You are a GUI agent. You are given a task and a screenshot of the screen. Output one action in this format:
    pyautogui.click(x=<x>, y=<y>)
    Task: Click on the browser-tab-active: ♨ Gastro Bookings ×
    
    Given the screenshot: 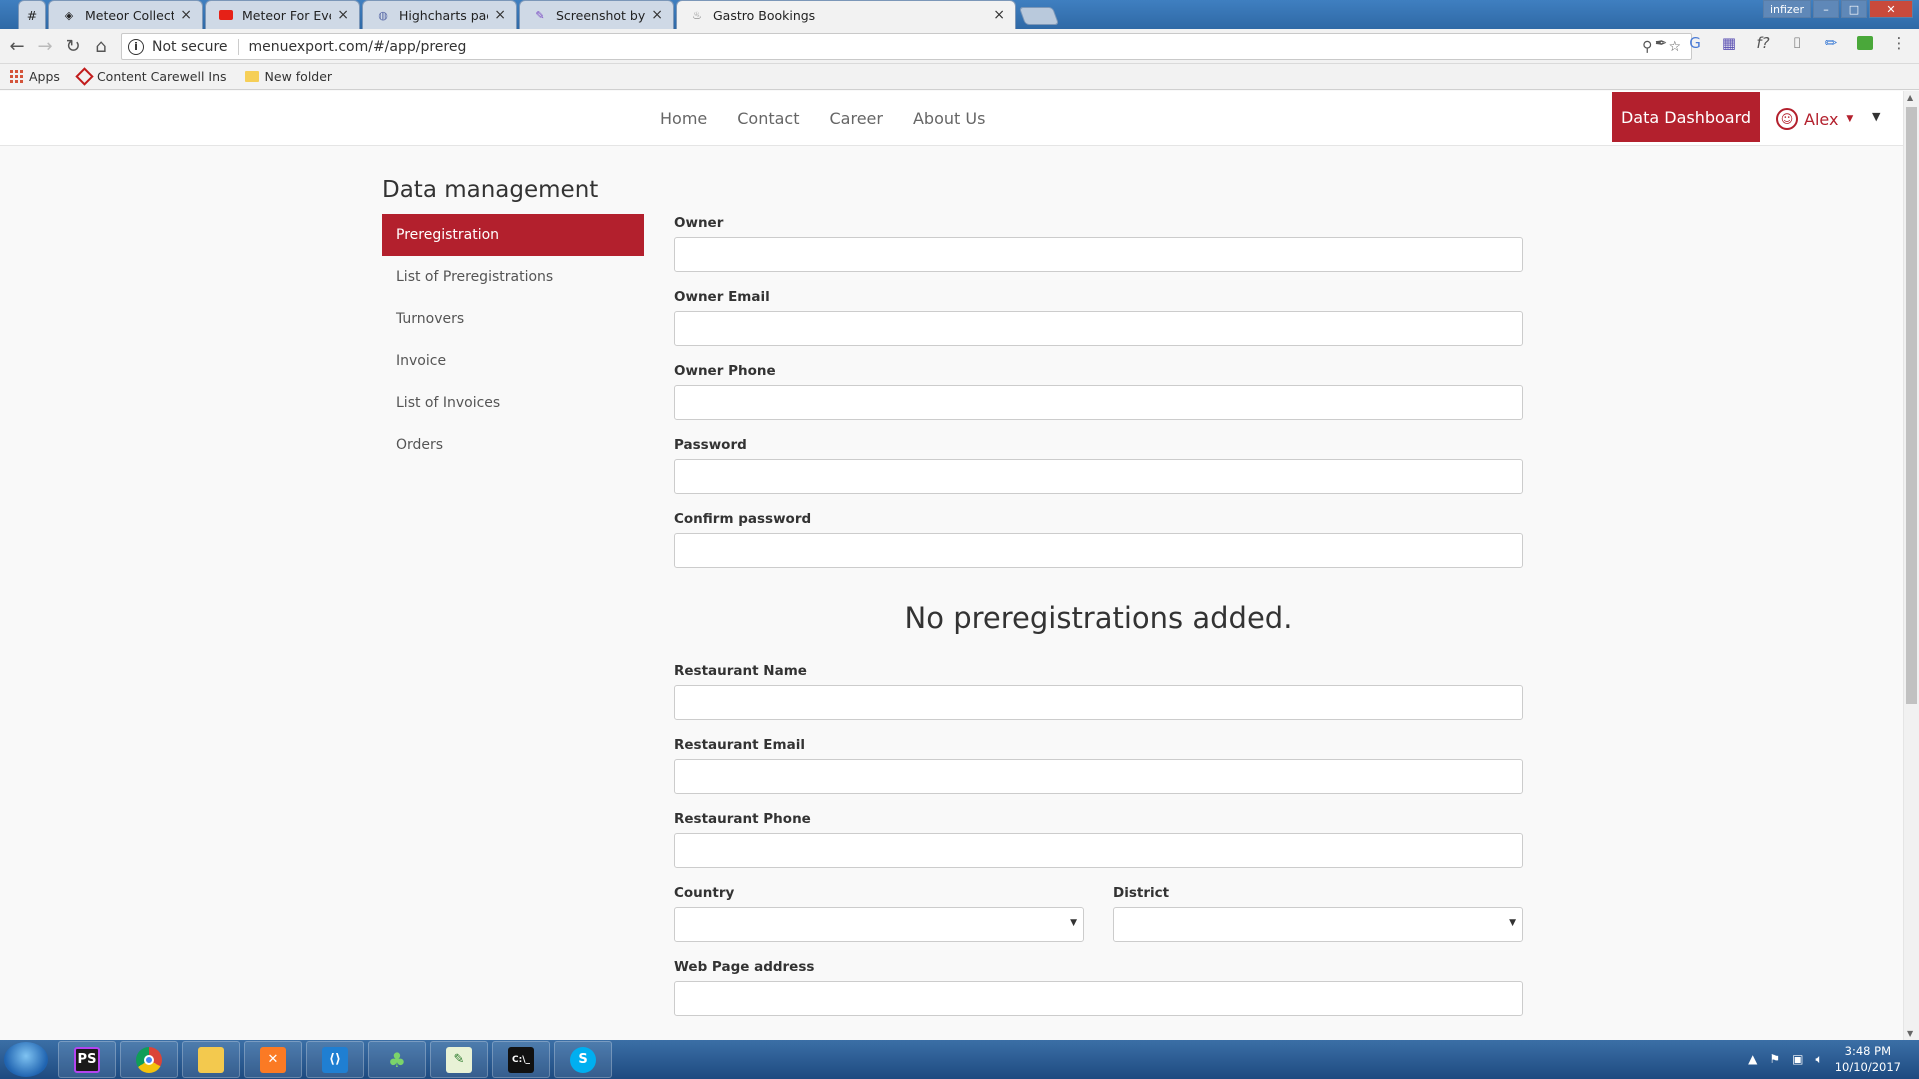 What is the action you would take?
    pyautogui.click(x=846, y=14)
    